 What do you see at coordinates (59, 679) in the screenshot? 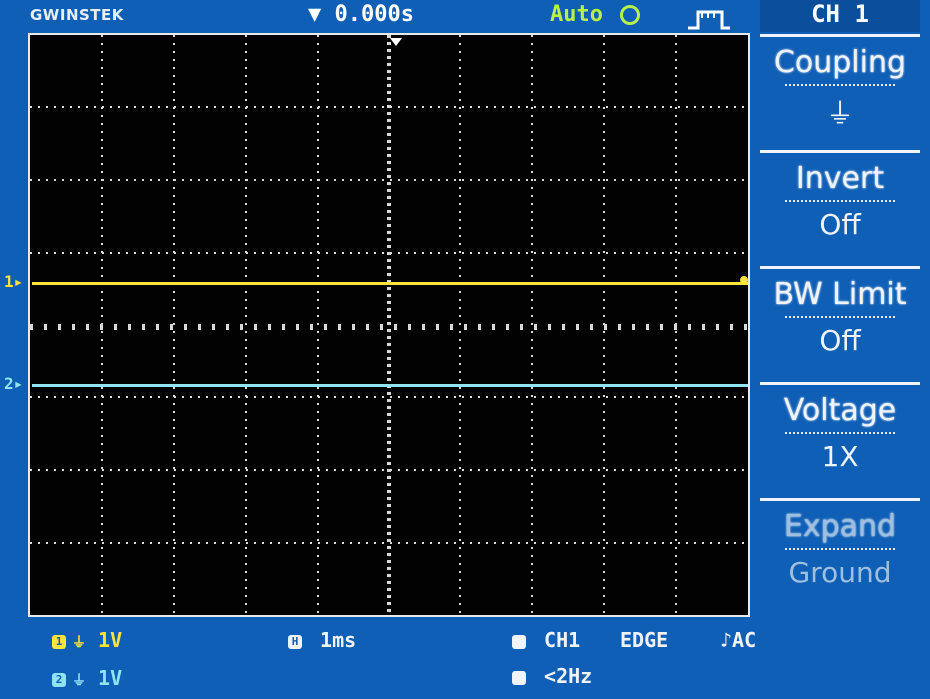
I see `ch2-badge-icon: 2` at bounding box center [59, 679].